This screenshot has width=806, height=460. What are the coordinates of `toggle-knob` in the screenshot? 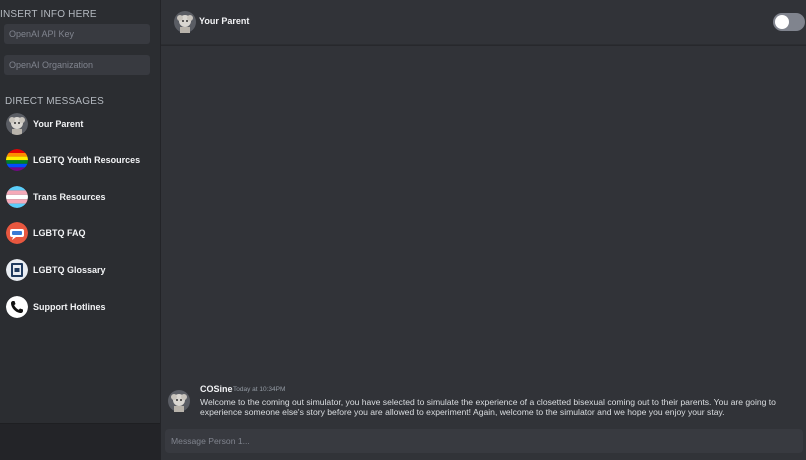 It's located at (782, 22).